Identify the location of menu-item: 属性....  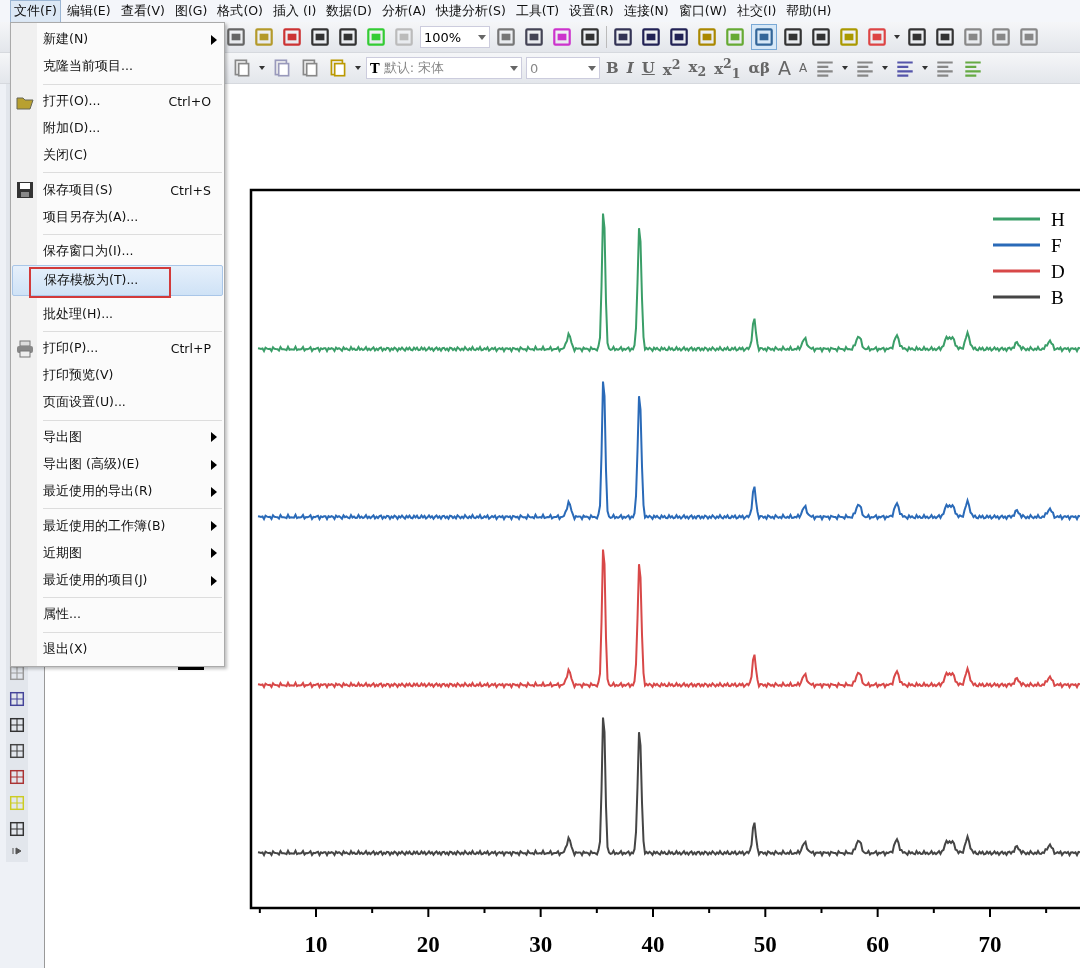
(117, 615).